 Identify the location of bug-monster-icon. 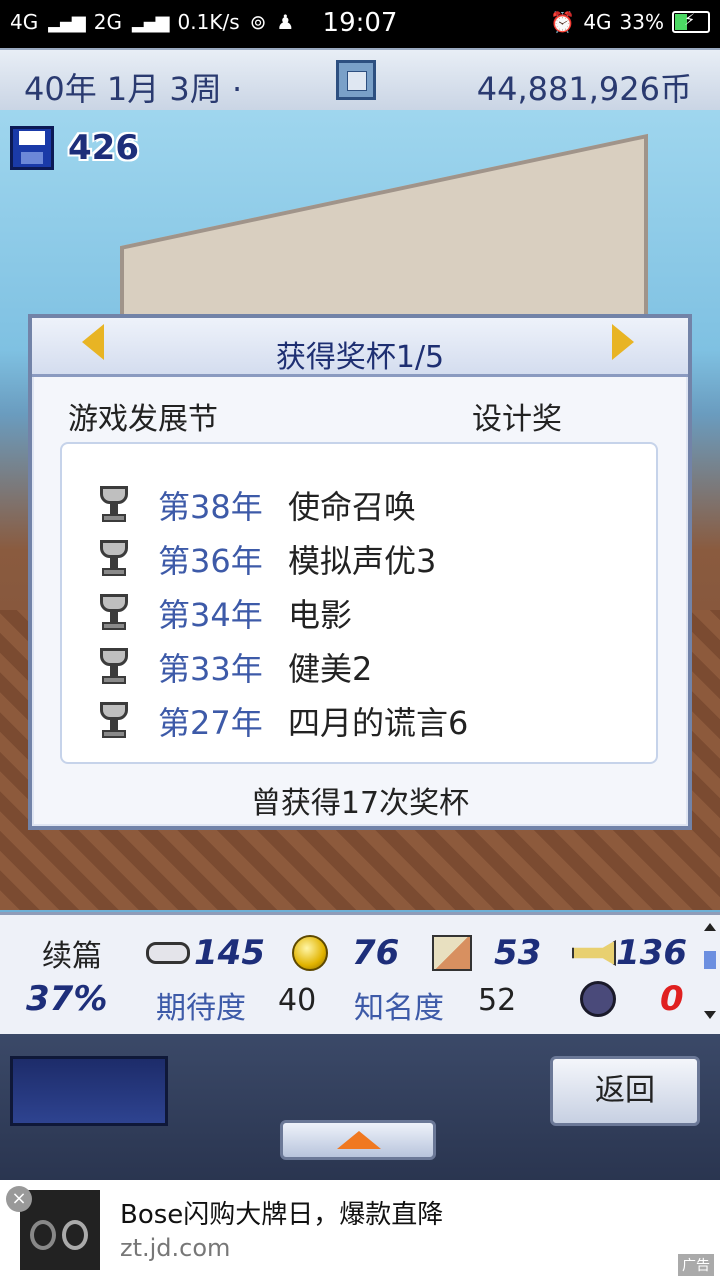
(598, 999).